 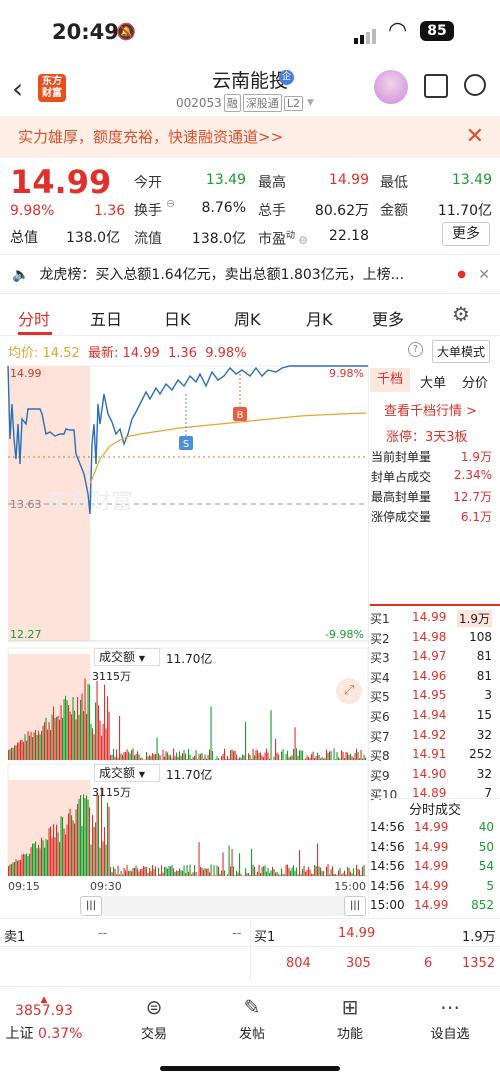 What do you see at coordinates (350, 1018) in the screenshot?
I see `nav-features: ⊞ 功能` at bounding box center [350, 1018].